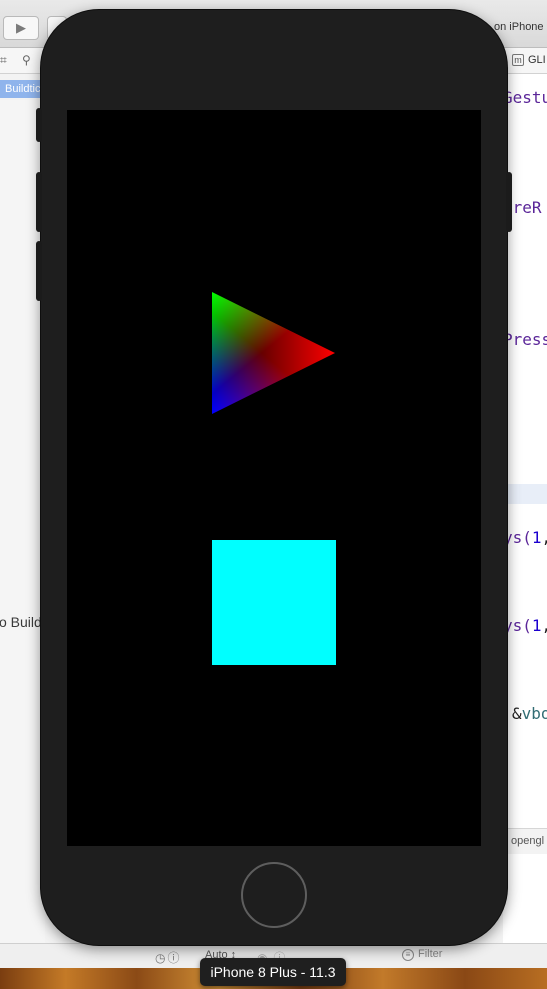 Image resolution: width=547 pixels, height=989 pixels. What do you see at coordinates (168, 957) in the screenshot?
I see `recent-issues-icon: ◷ⓘ` at bounding box center [168, 957].